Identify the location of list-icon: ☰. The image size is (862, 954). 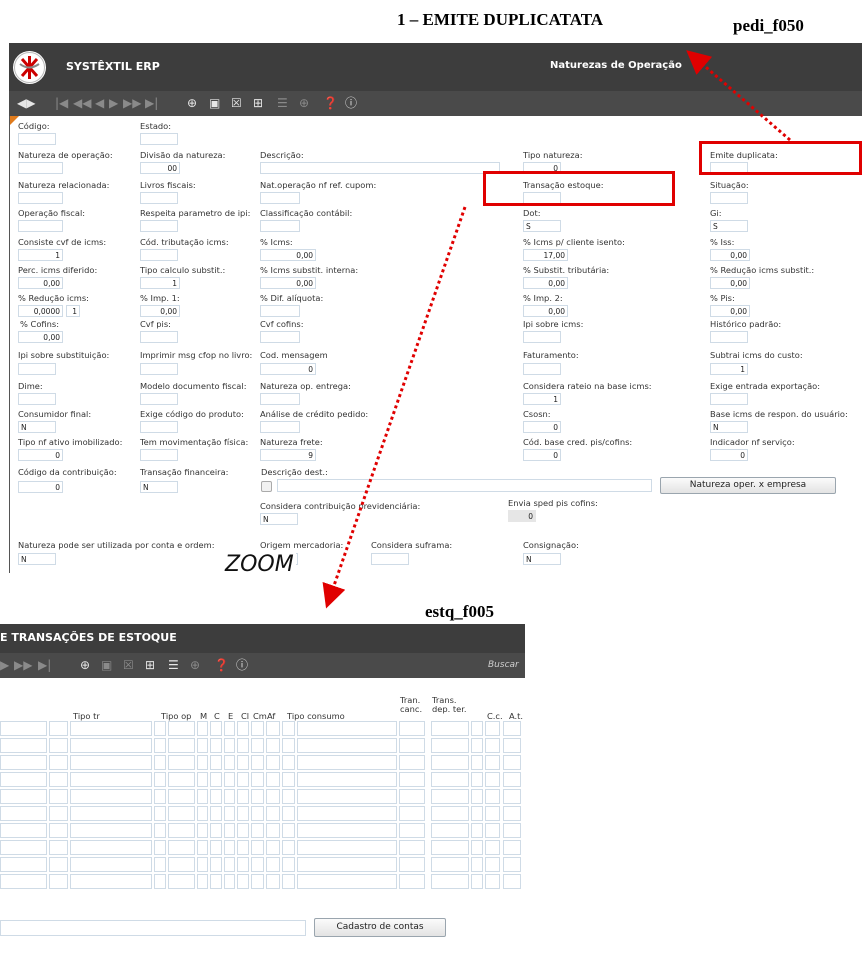
(173, 665).